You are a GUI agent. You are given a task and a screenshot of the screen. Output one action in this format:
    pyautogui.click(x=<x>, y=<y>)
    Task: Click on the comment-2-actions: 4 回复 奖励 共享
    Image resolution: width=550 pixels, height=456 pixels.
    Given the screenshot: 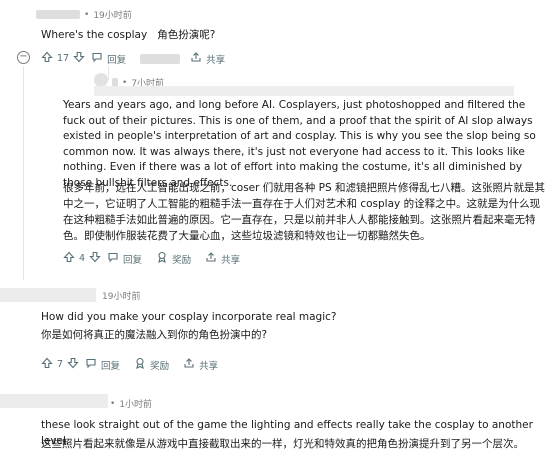 What is the action you would take?
    pyautogui.click(x=158, y=258)
    